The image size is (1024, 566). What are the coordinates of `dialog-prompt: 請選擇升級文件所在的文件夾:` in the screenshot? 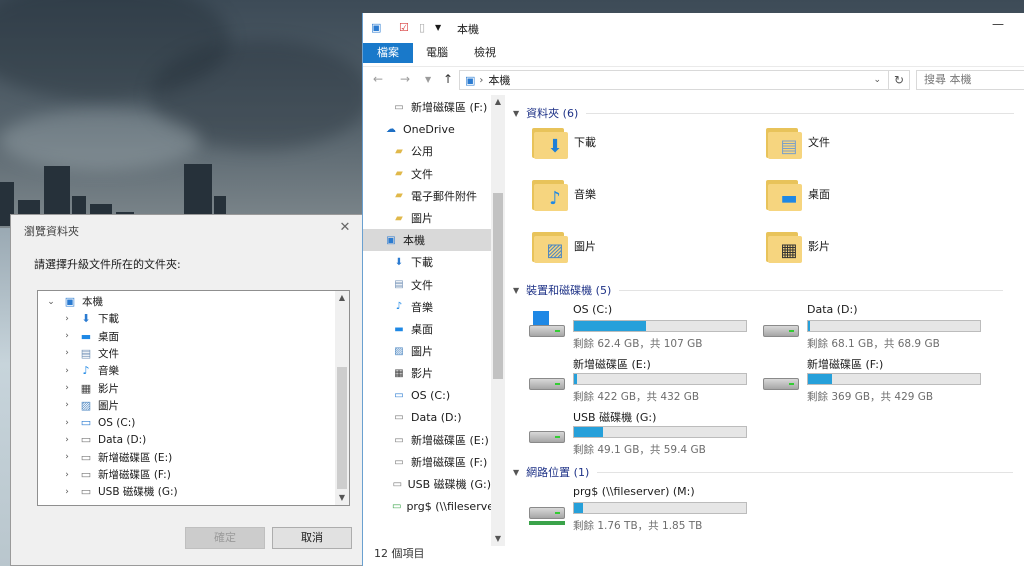 It's located at (107, 264).